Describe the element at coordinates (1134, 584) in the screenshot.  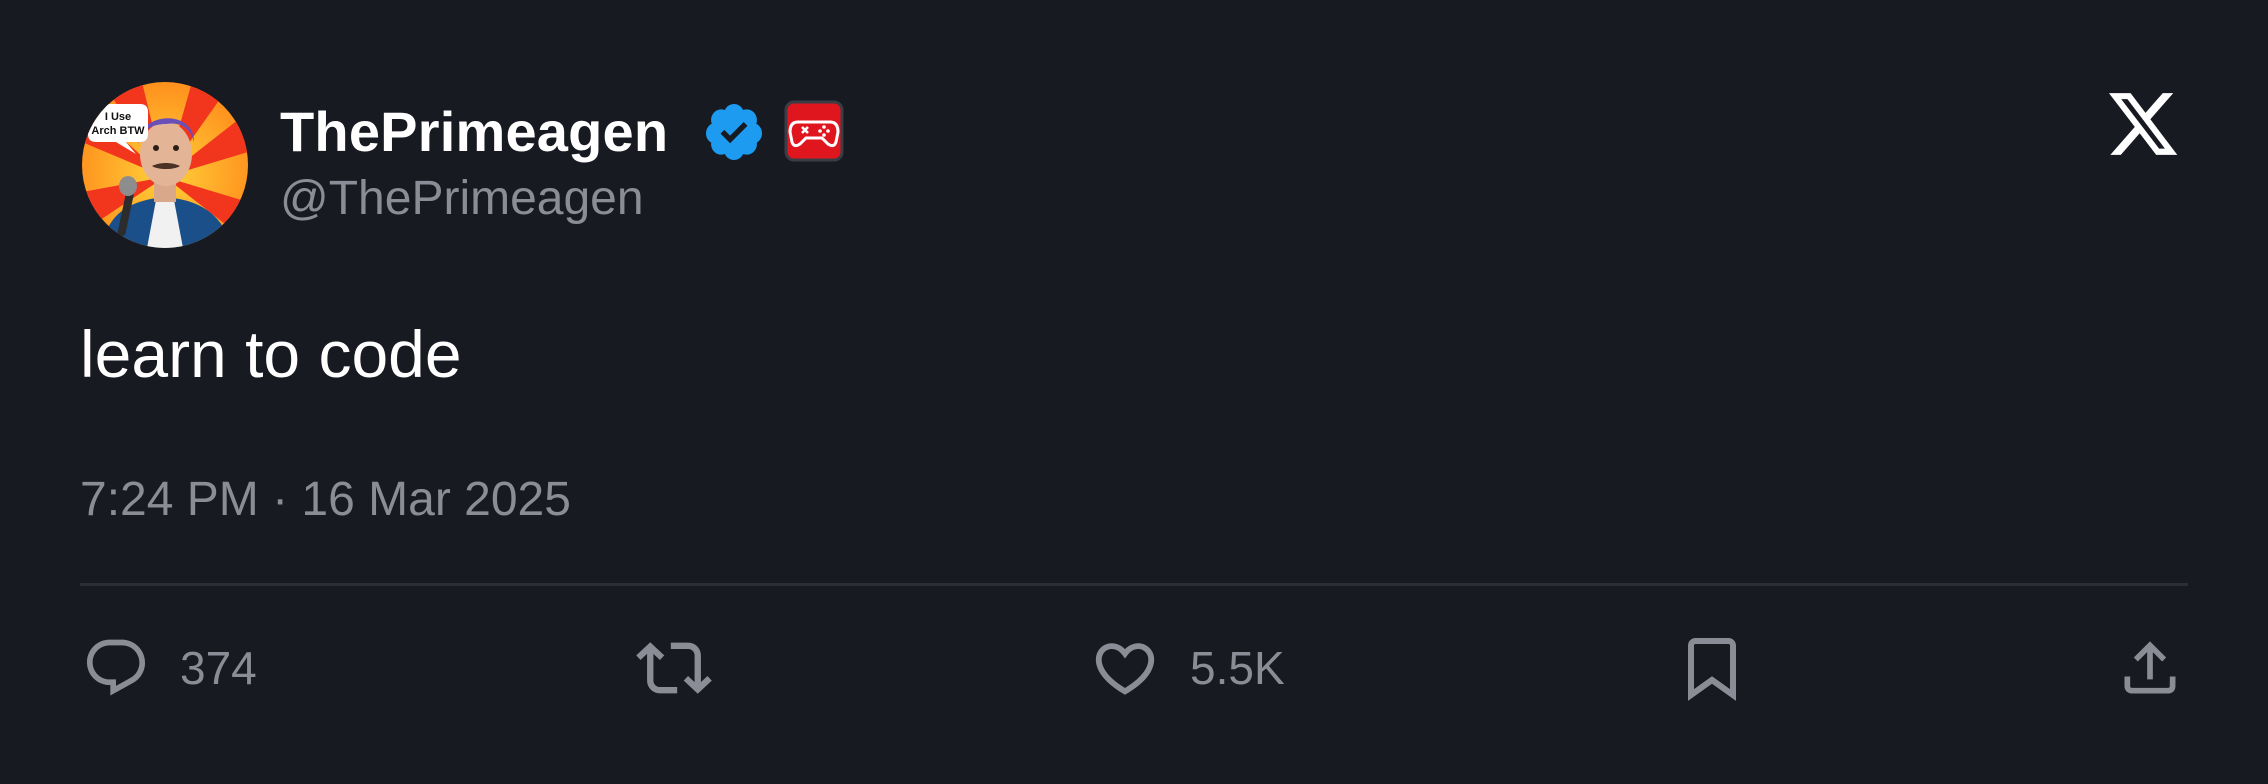
I see `divider` at that location.